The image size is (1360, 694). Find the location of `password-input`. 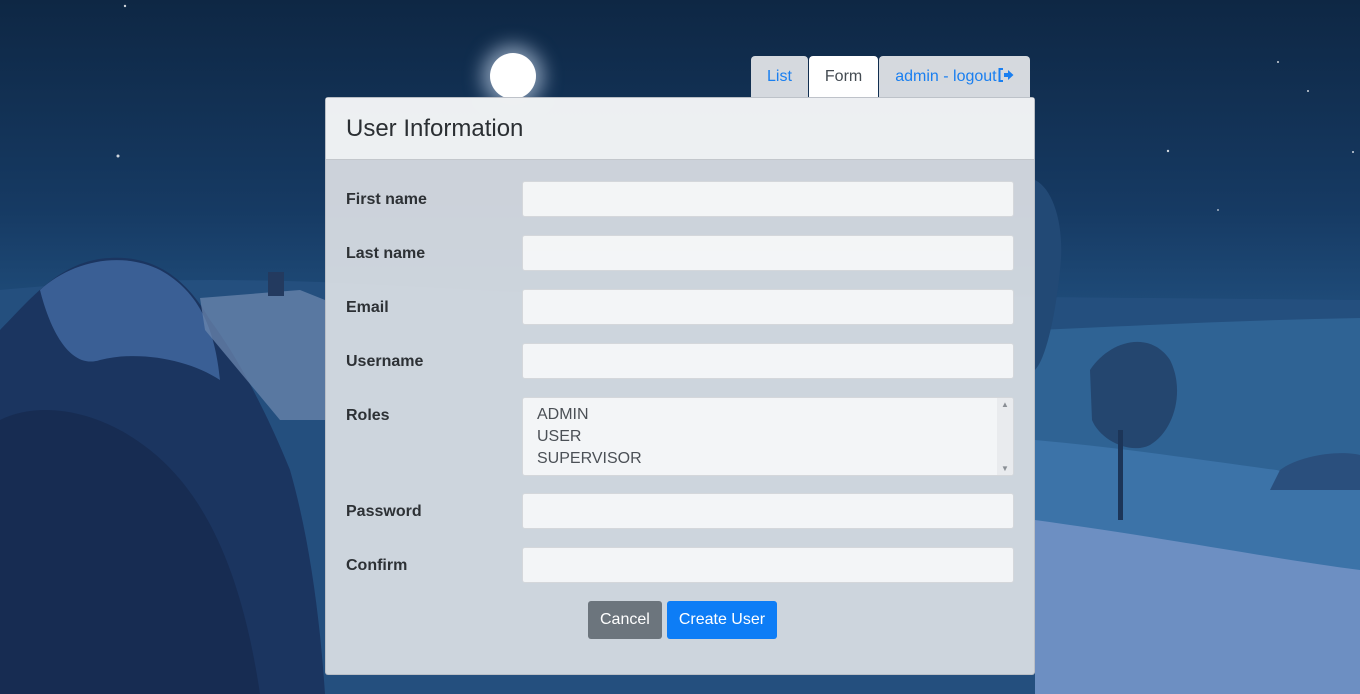

password-input is located at coordinates (768, 511).